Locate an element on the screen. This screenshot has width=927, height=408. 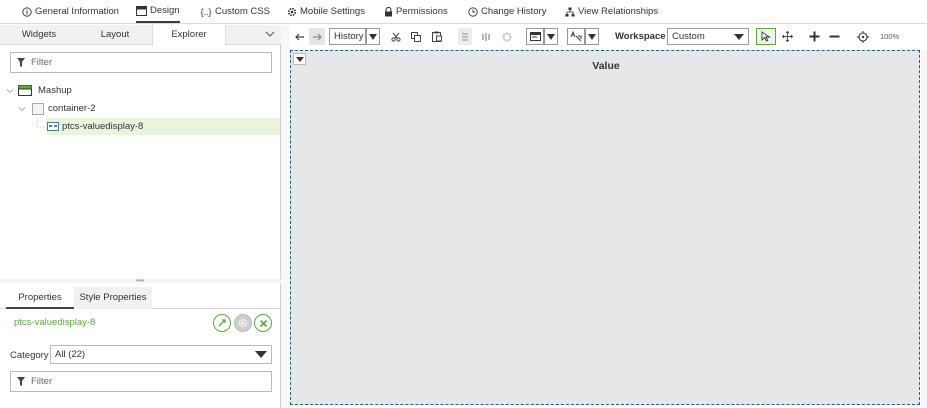
history-select: History is located at coordinates (347, 36).